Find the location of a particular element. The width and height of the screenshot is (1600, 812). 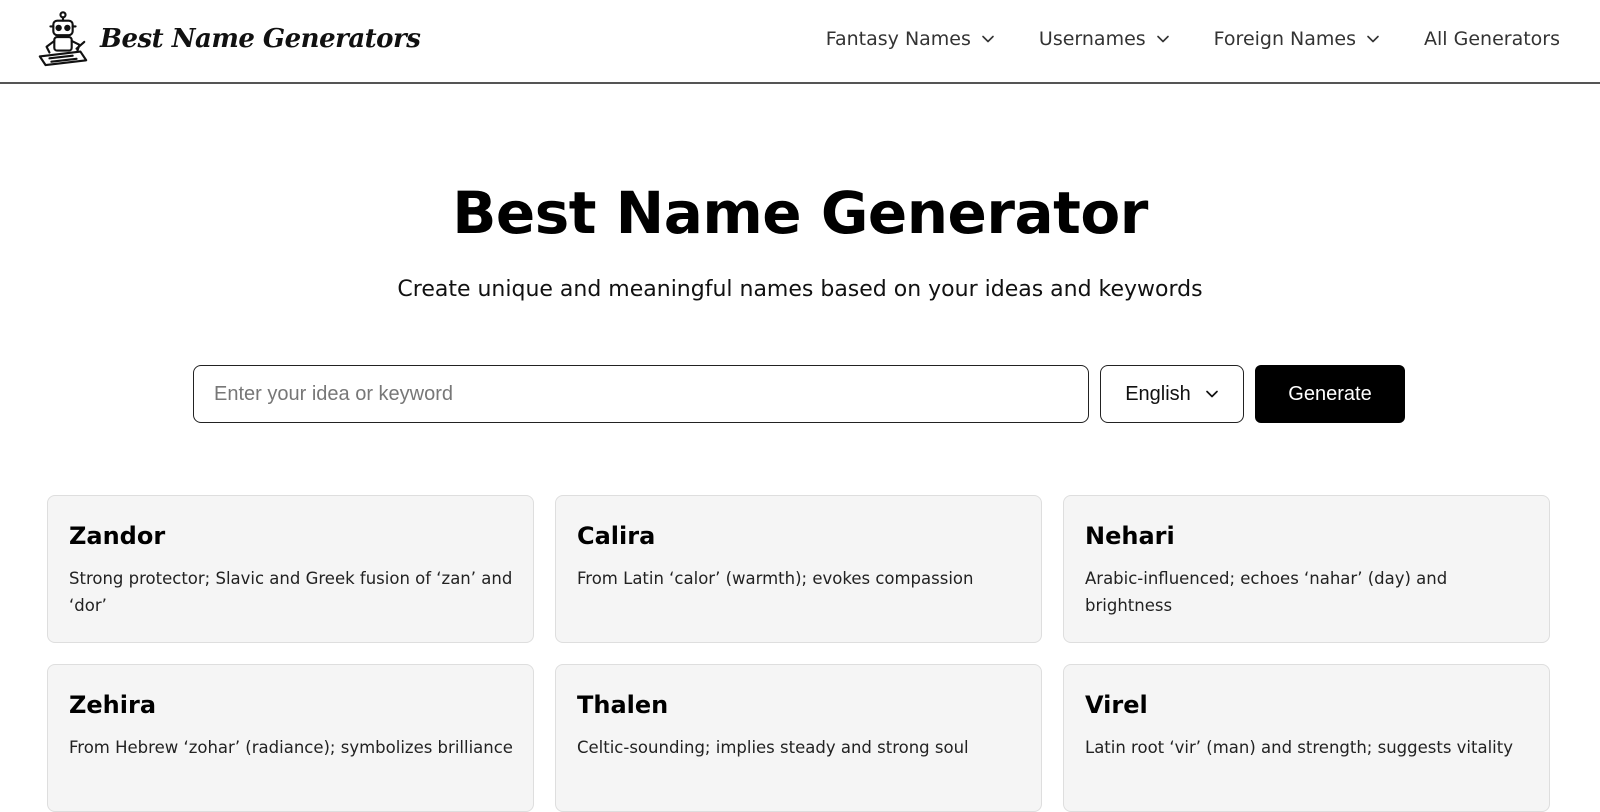

nav-item-label: Fantasy Names is located at coordinates (898, 39).